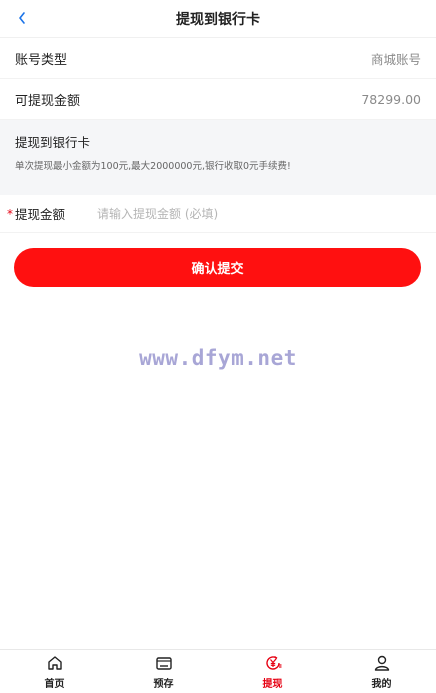  Describe the element at coordinates (163, 684) in the screenshot. I see `tab-prestore-label: 预存` at that location.